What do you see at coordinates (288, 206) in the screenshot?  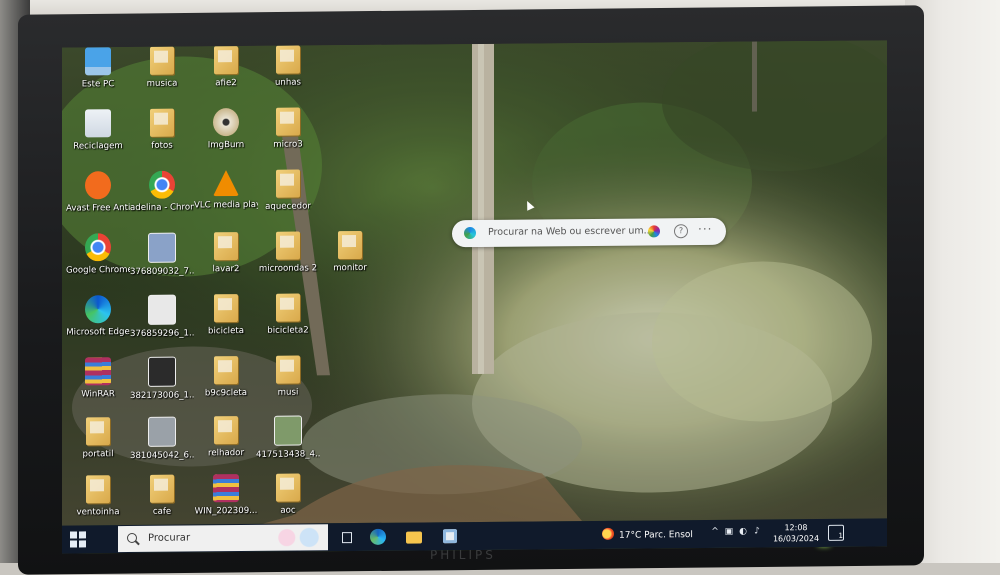 I see `desktop-icon-label: aquecedor` at bounding box center [288, 206].